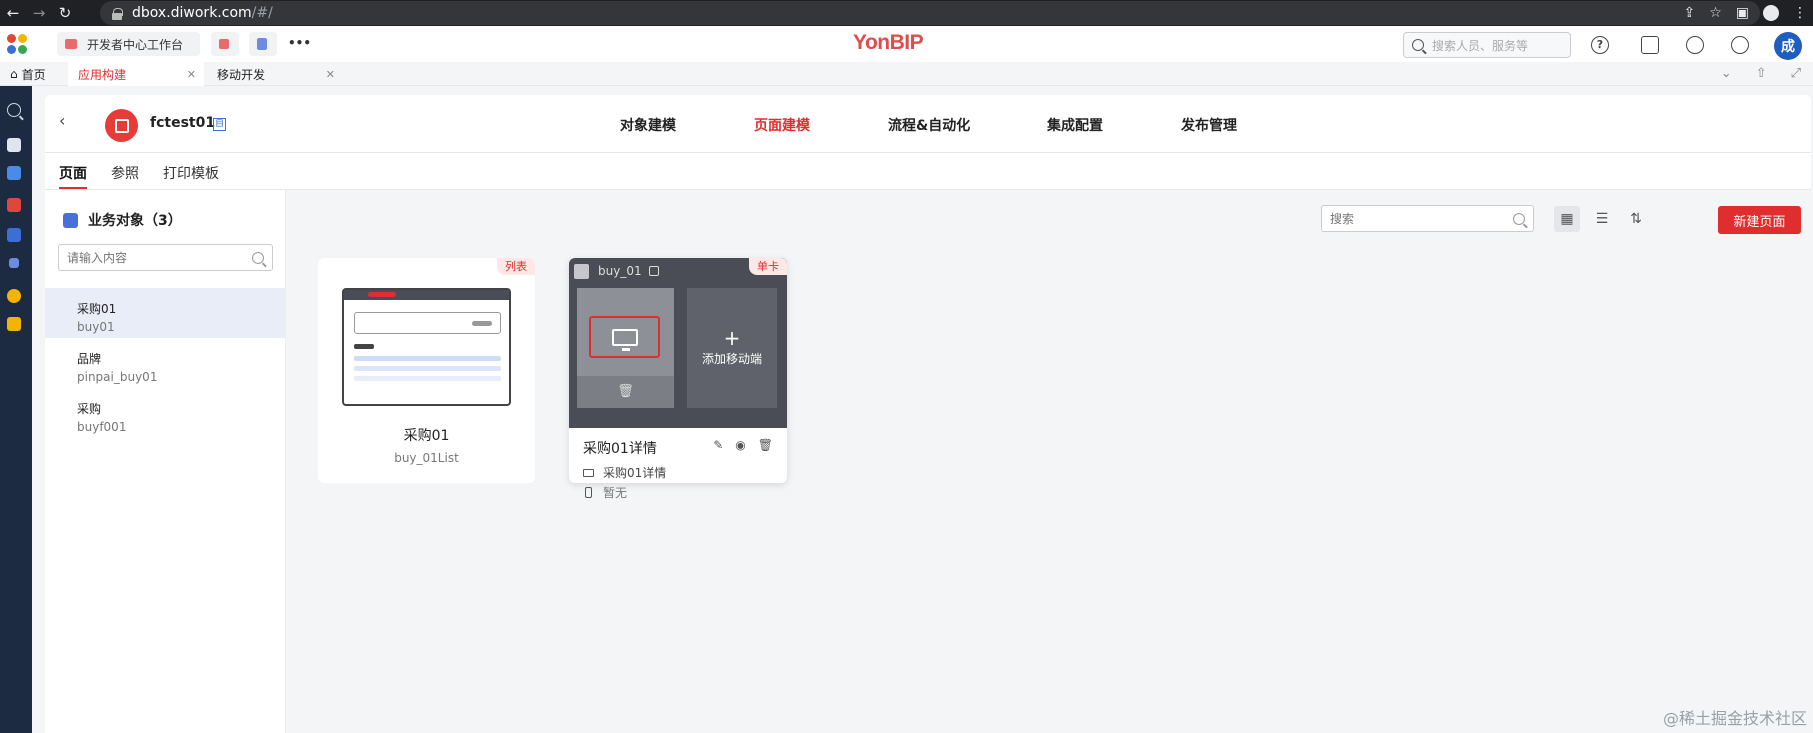 This screenshot has width=1813, height=733. Describe the element at coordinates (1796, 73) in the screenshot. I see `expand-icon: ⤢` at that location.